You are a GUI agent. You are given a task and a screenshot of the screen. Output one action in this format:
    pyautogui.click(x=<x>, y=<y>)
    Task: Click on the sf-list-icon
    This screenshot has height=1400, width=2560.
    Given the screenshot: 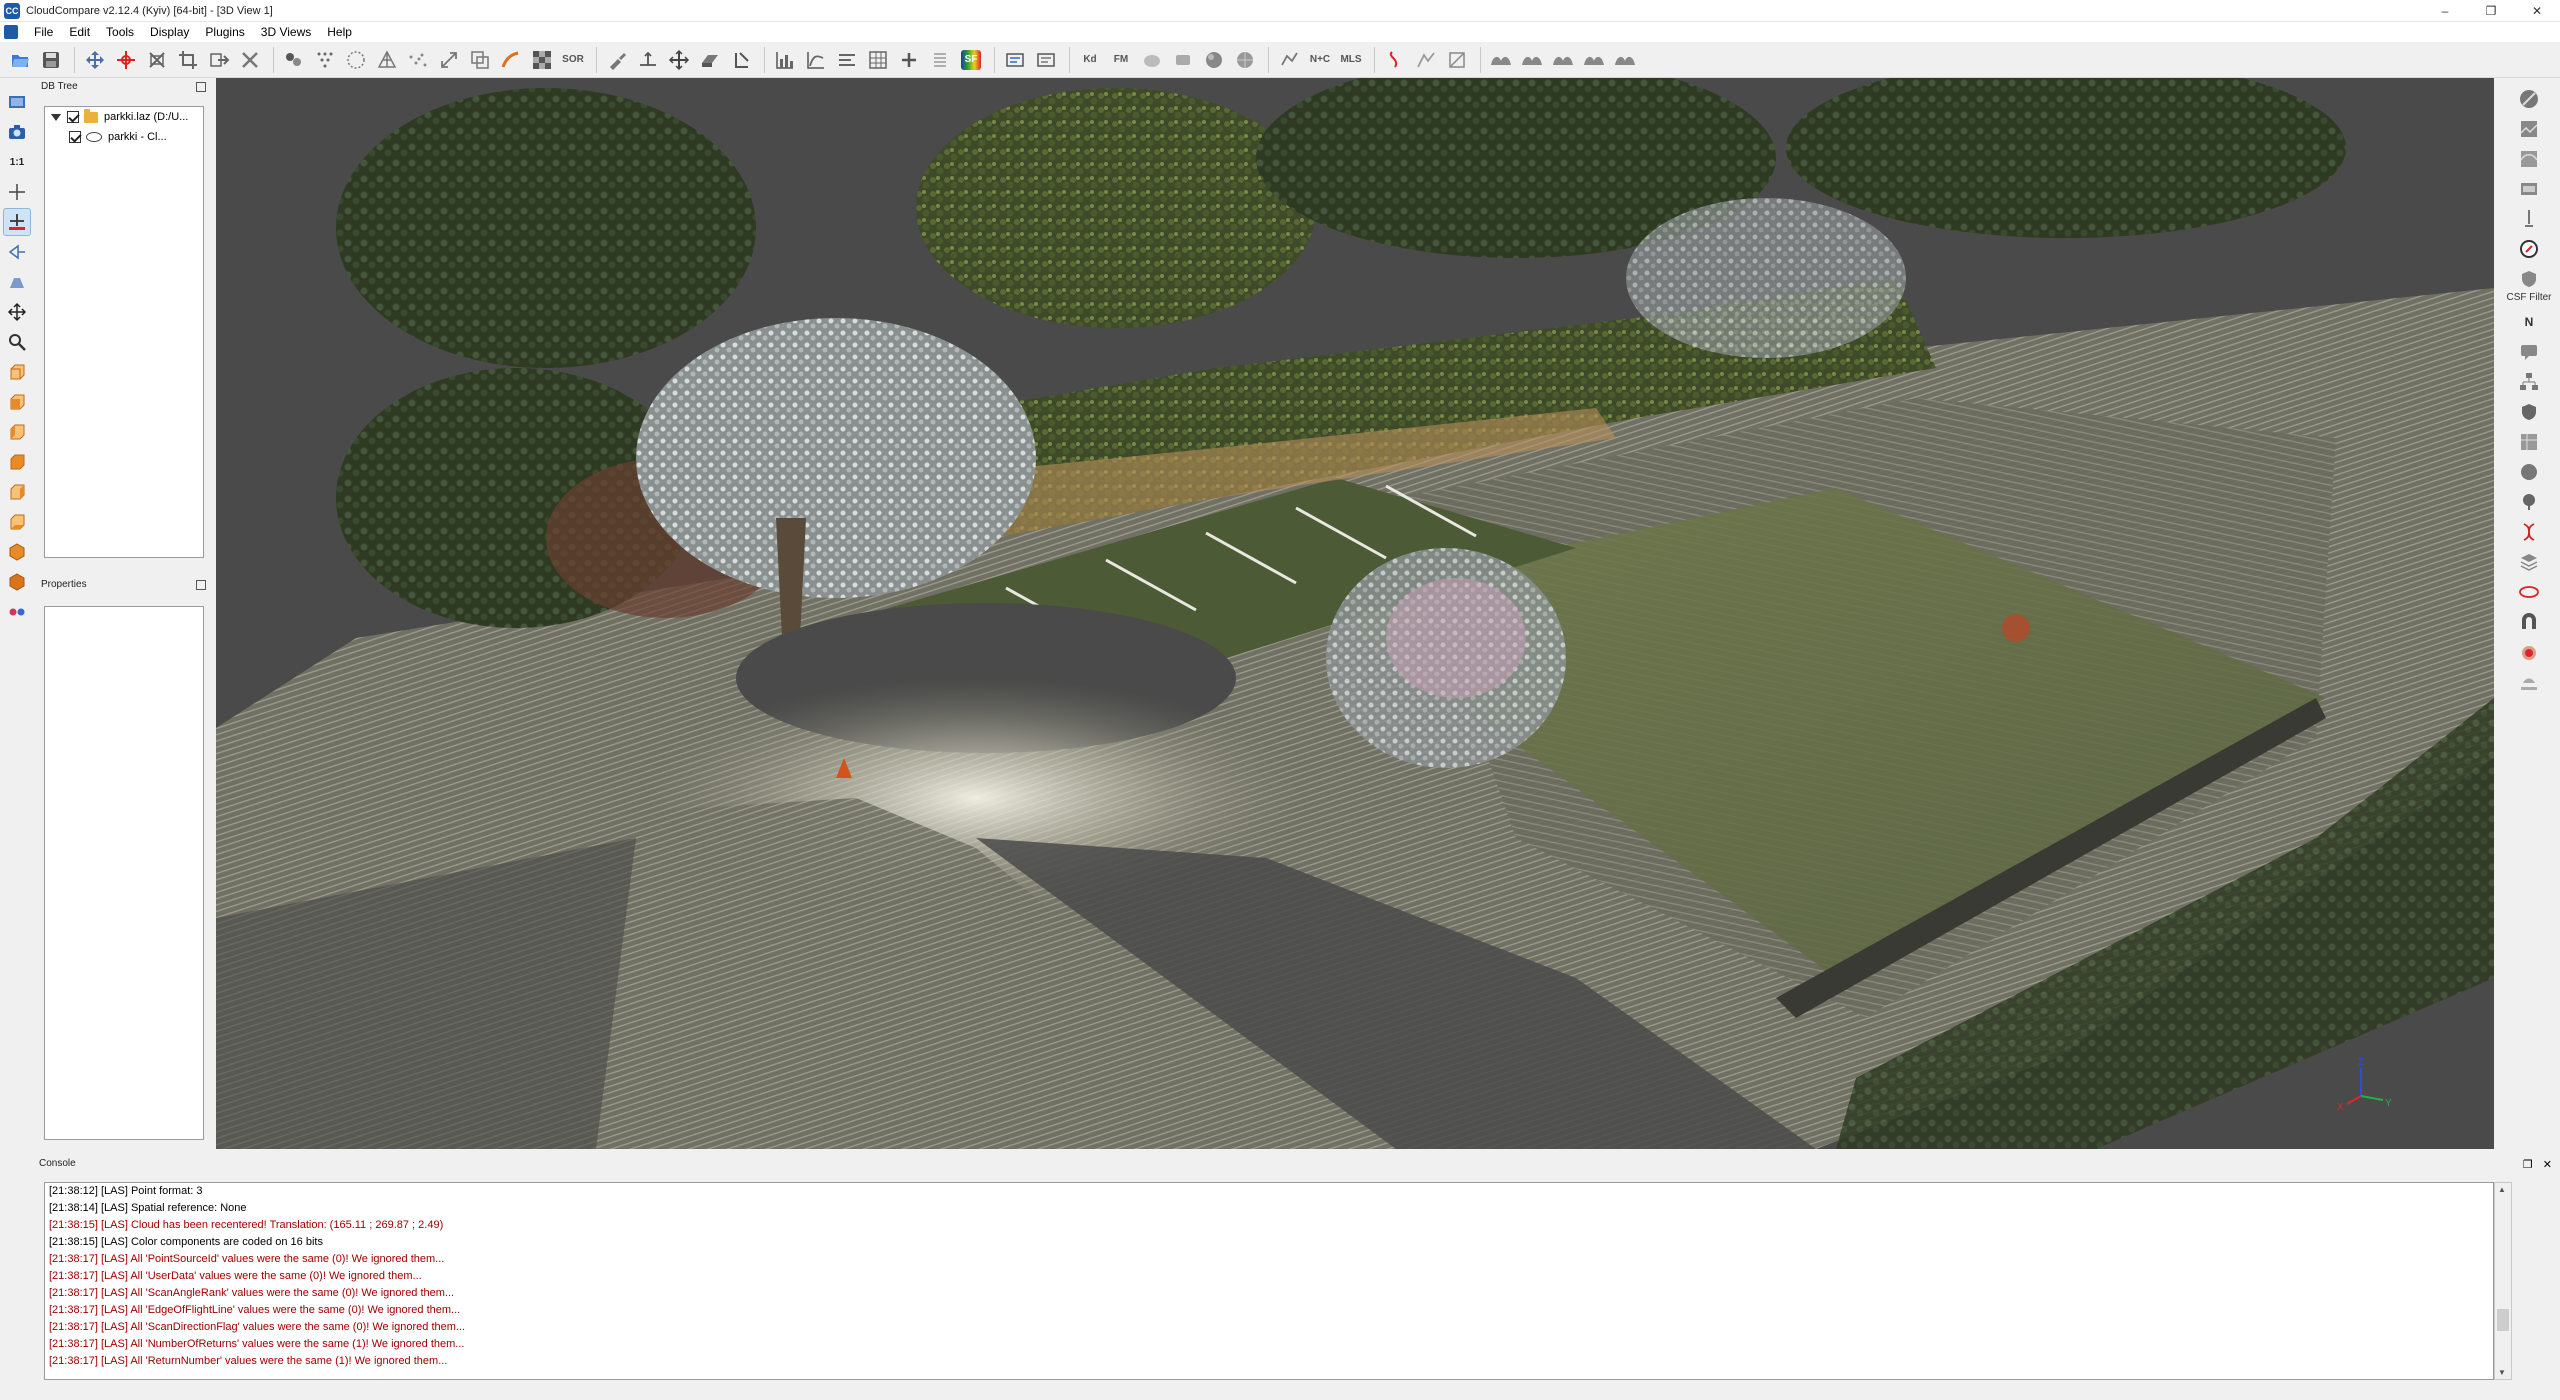 What is the action you would take?
    pyautogui.click(x=940, y=60)
    